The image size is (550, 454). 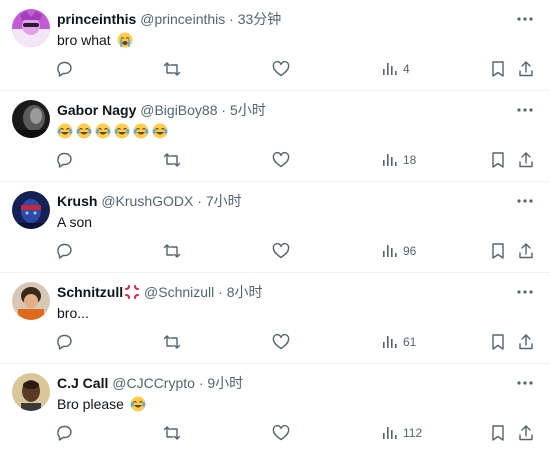 What do you see at coordinates (90, 292) in the screenshot?
I see `display-name: Schnitzull` at bounding box center [90, 292].